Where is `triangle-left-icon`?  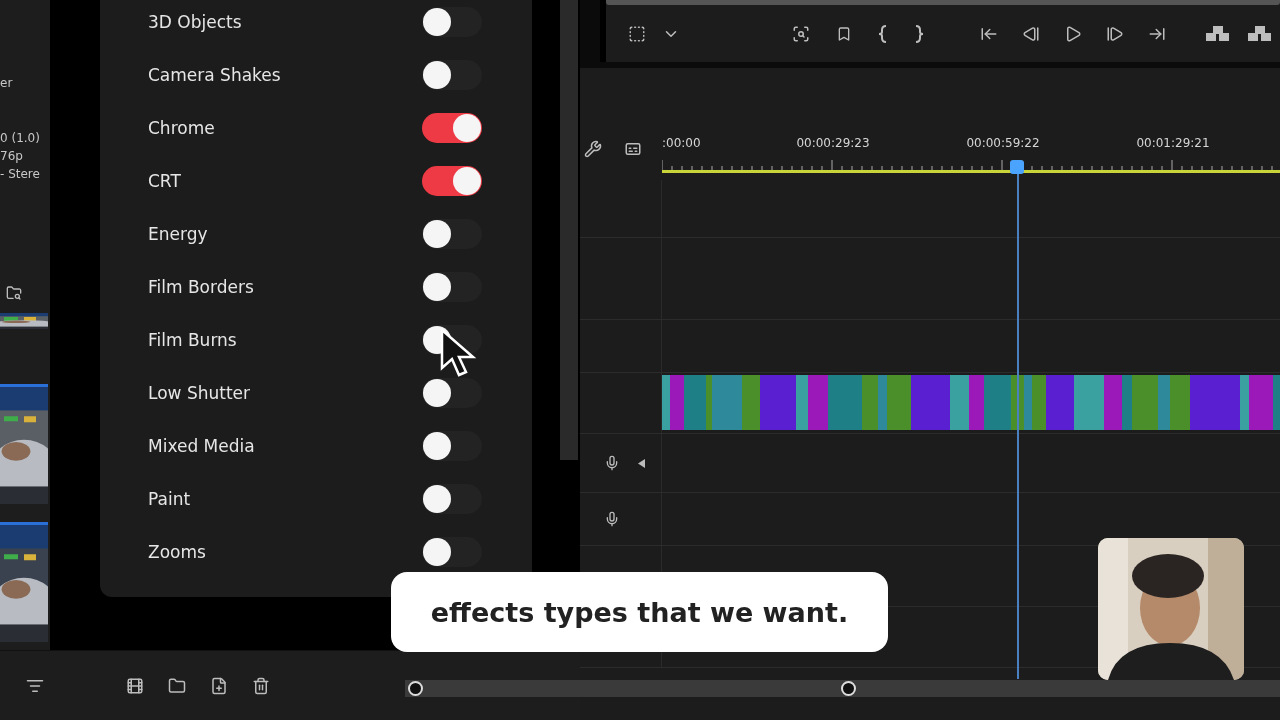 triangle-left-icon is located at coordinates (641, 463).